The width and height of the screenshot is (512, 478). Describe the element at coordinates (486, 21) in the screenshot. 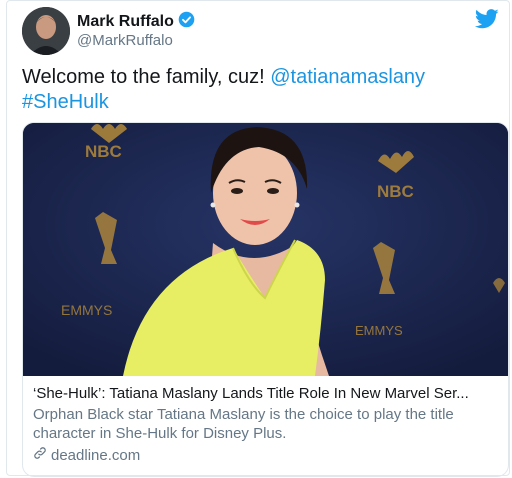

I see `twitter-bird-icon` at that location.